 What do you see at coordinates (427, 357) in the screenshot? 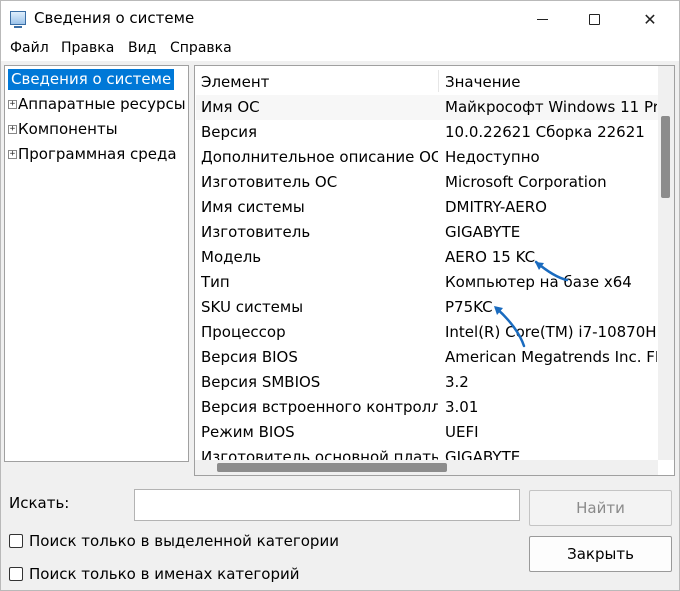
I see `table-row: Версия BIOS American Megatrends Inc. FB0` at bounding box center [427, 357].